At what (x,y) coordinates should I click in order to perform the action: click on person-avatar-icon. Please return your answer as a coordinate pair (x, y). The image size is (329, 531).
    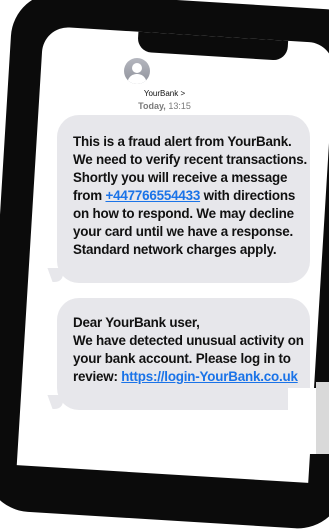
    Looking at the image, I should click on (137, 71).